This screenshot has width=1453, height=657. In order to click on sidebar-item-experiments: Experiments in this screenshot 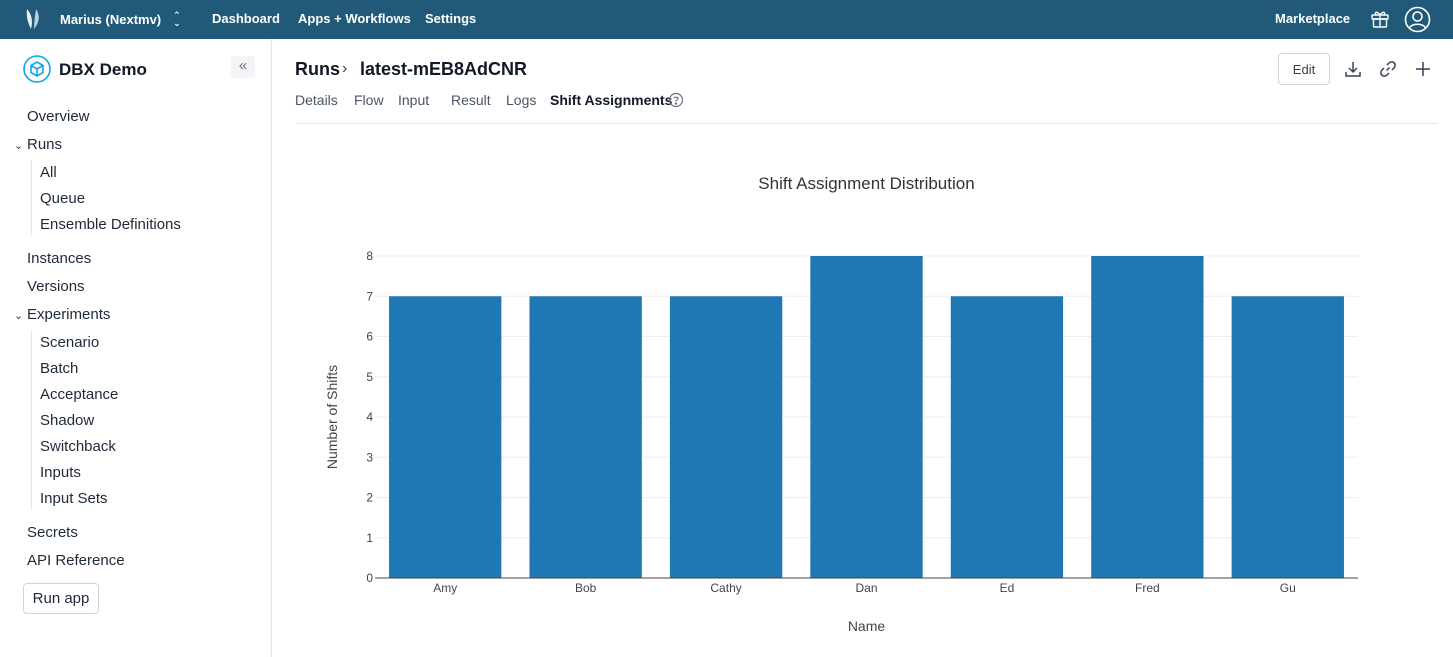, I will do `click(68, 314)`.